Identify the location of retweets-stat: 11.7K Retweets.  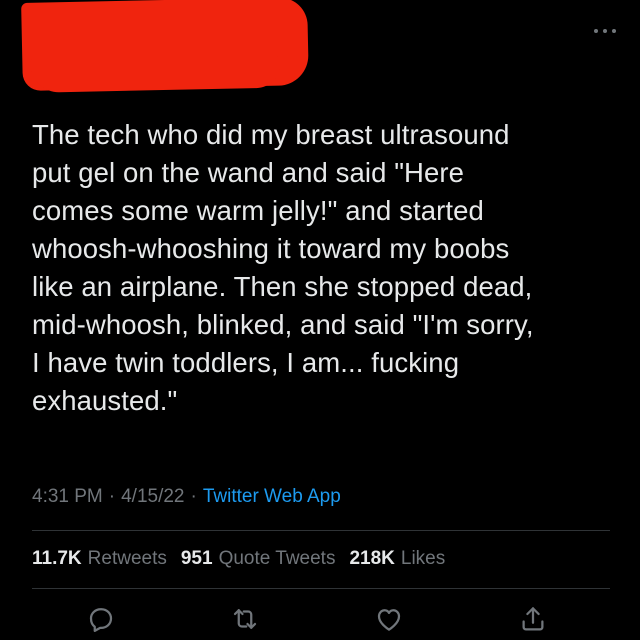
(99, 559).